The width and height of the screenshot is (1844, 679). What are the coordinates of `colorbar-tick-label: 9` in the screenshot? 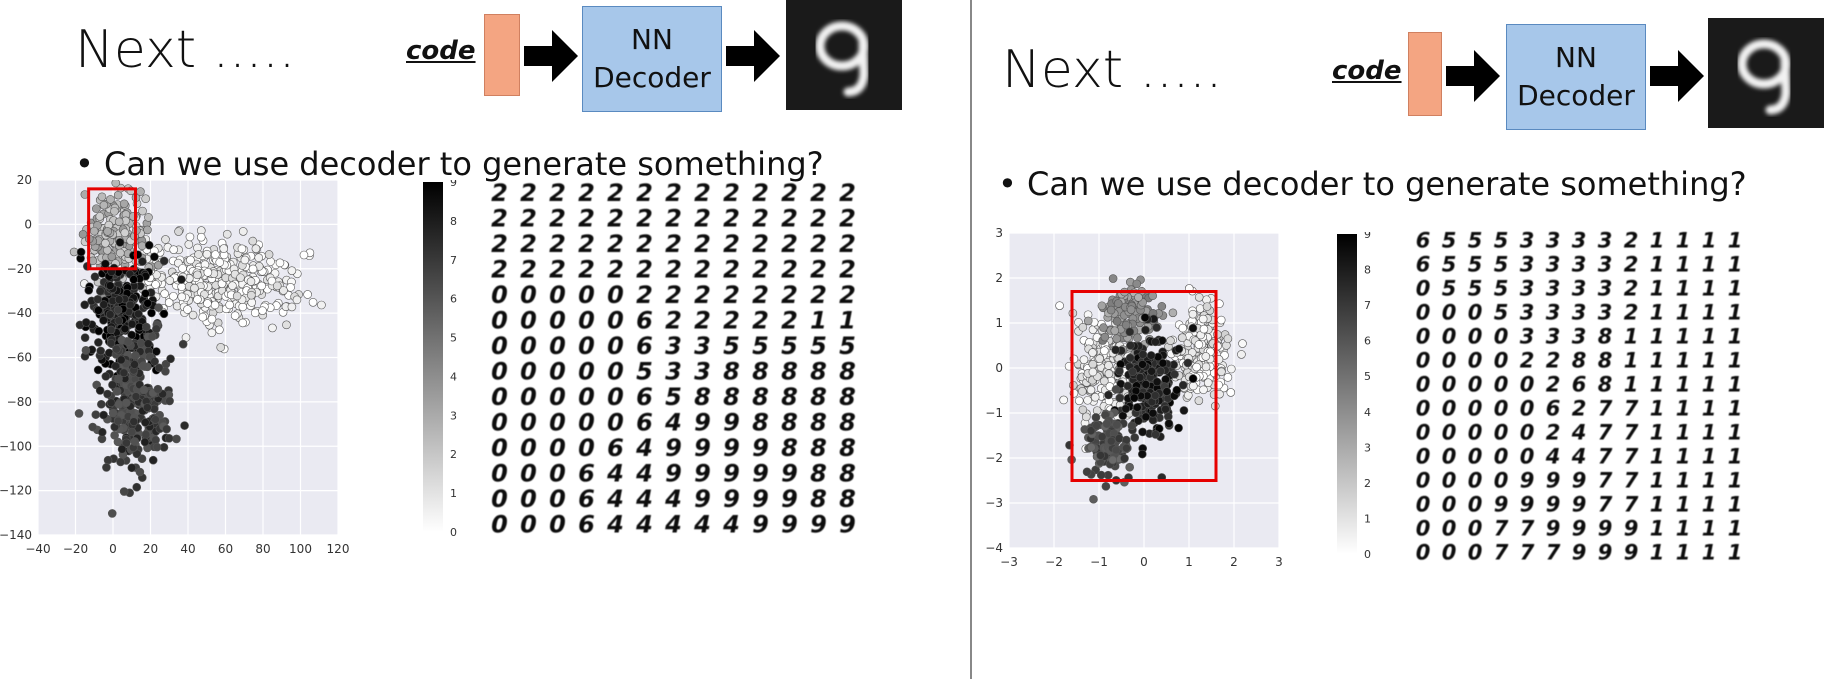 It's located at (1367, 236).